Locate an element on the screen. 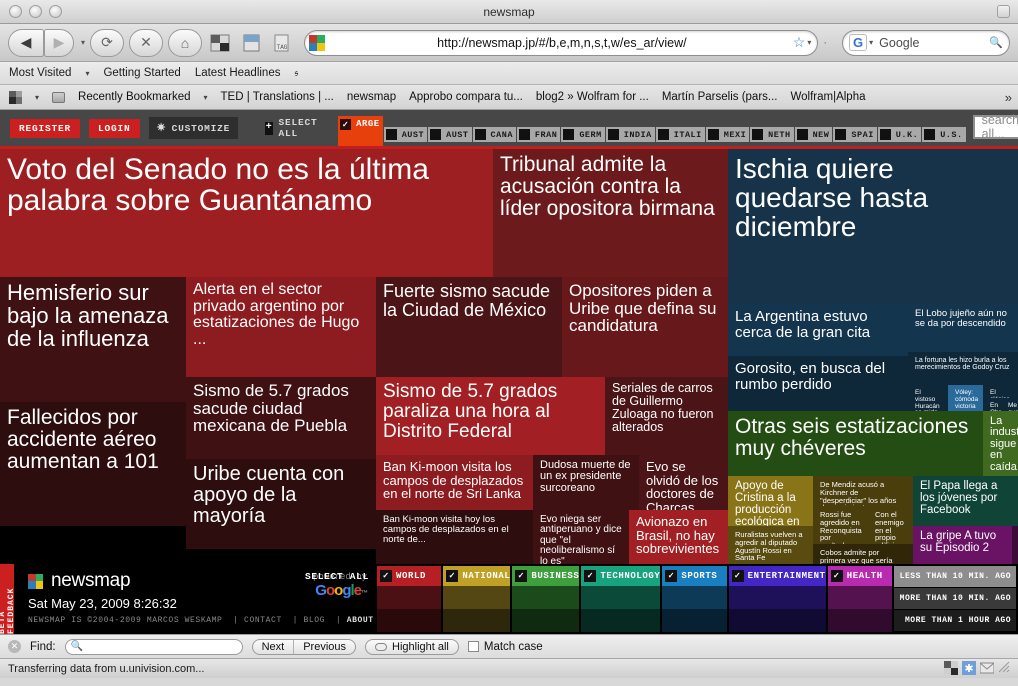 Image resolution: width=1018 pixels, height=686 pixels. resize-grip-icon is located at coordinates (1005, 668).